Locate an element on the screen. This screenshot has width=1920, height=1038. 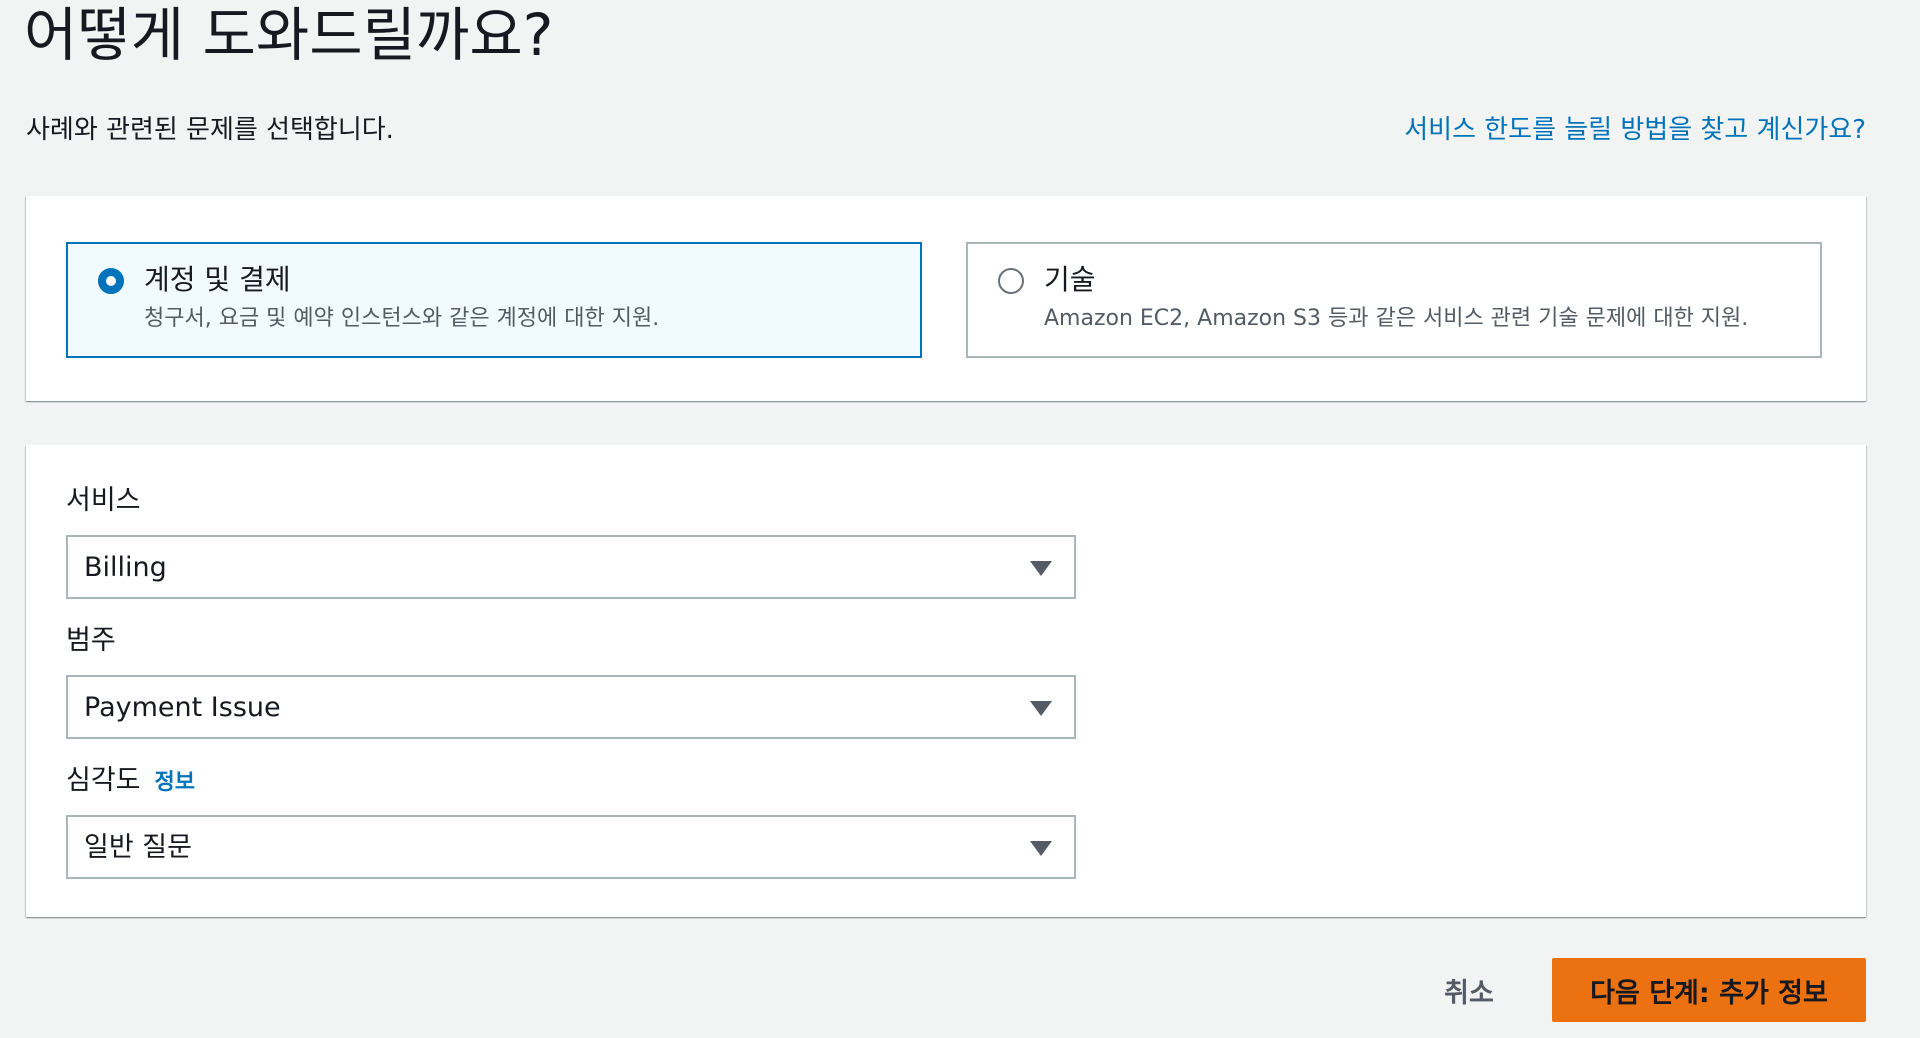
category-label: 범주 is located at coordinates (91, 640).